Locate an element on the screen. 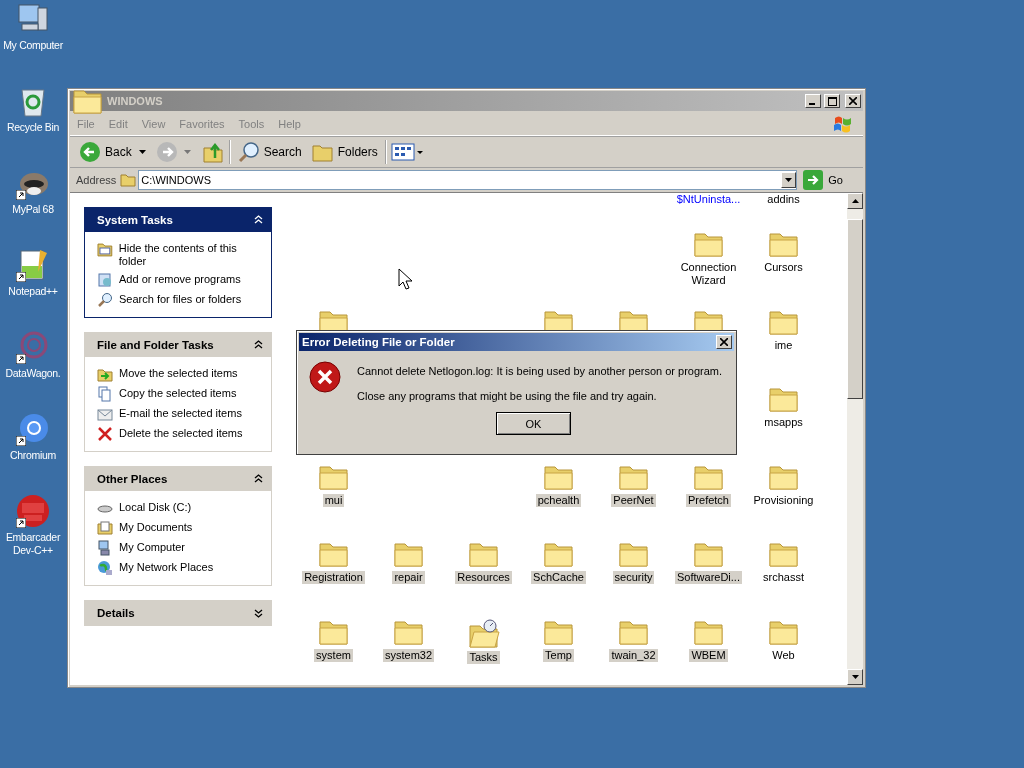  file-name: ime is located at coordinates (783, 345).